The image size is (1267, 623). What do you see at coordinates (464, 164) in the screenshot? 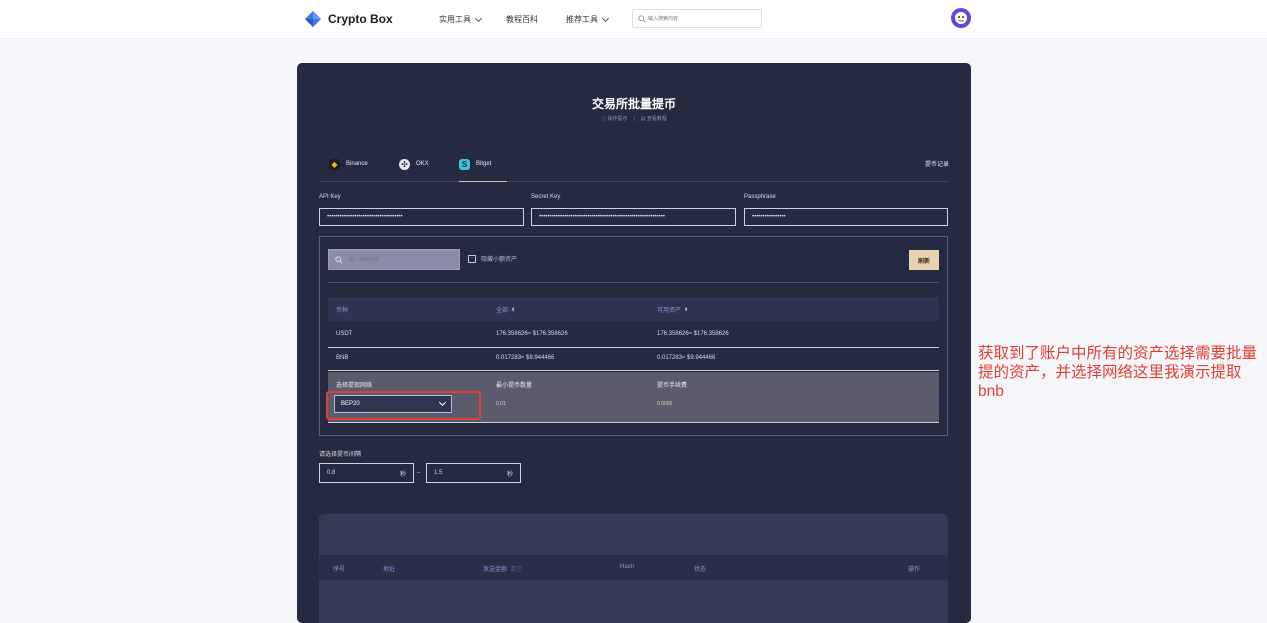
I see `bitget-icon: S` at bounding box center [464, 164].